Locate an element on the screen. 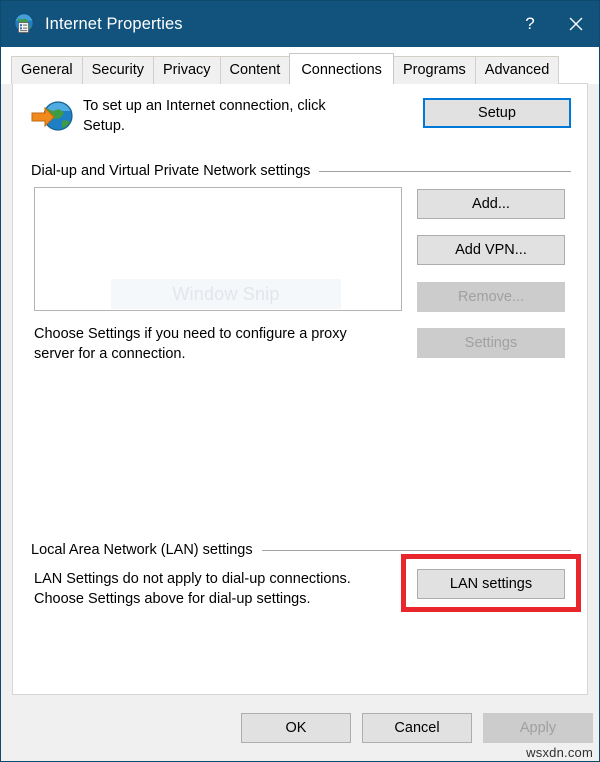  lan-settings-button: LAN settings is located at coordinates (491, 584).